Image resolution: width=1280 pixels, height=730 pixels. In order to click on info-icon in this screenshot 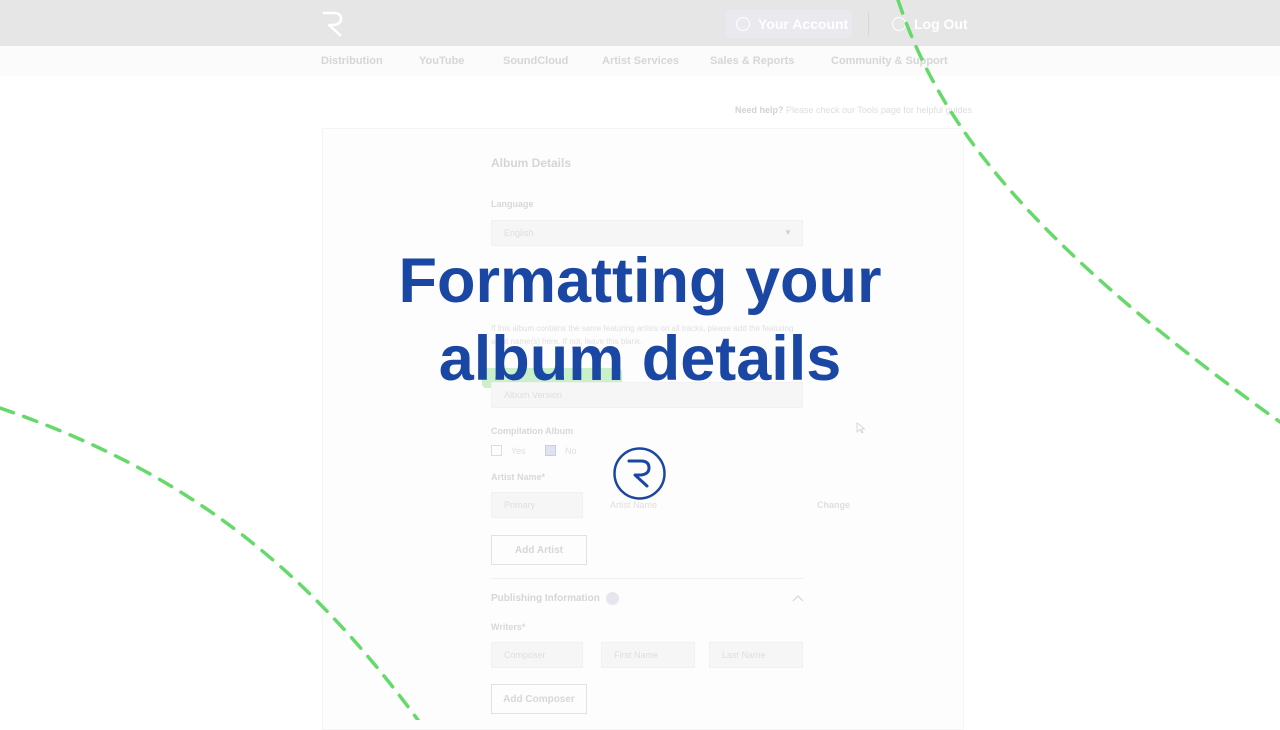, I will do `click(612, 598)`.